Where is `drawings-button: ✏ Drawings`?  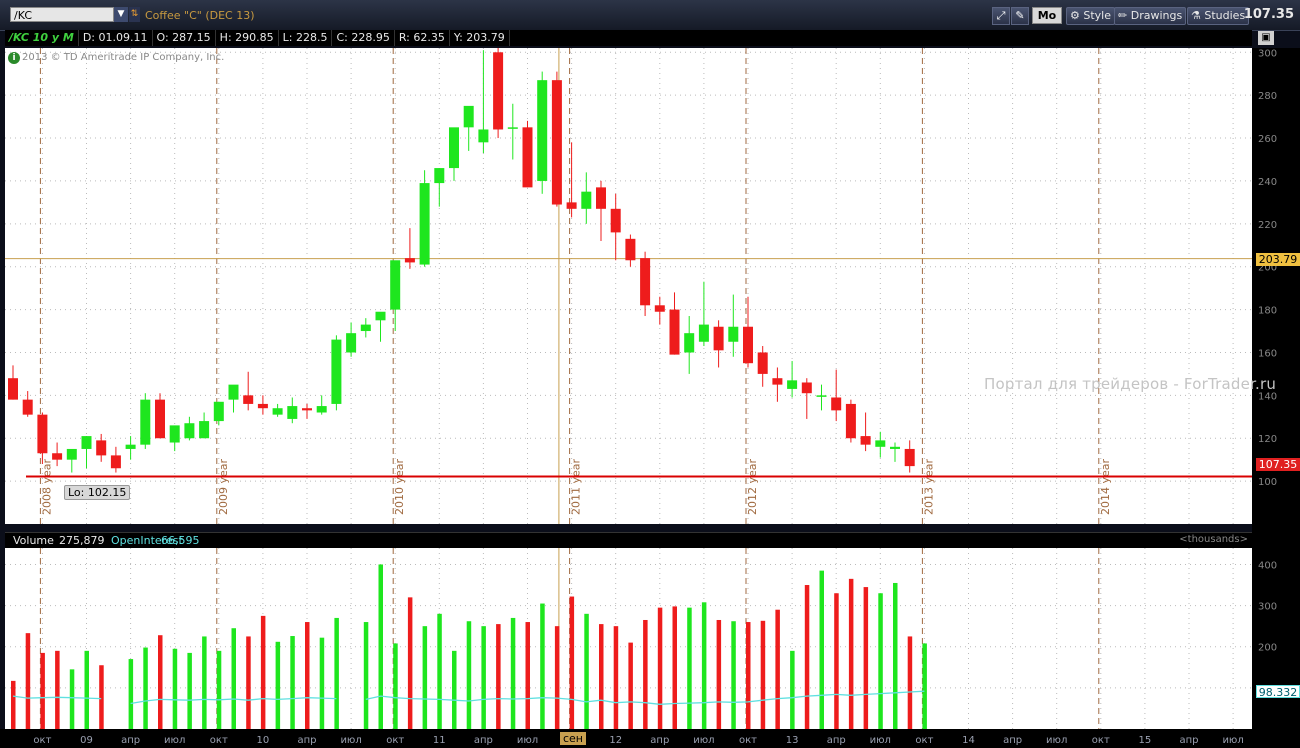 drawings-button: ✏ Drawings is located at coordinates (1150, 16).